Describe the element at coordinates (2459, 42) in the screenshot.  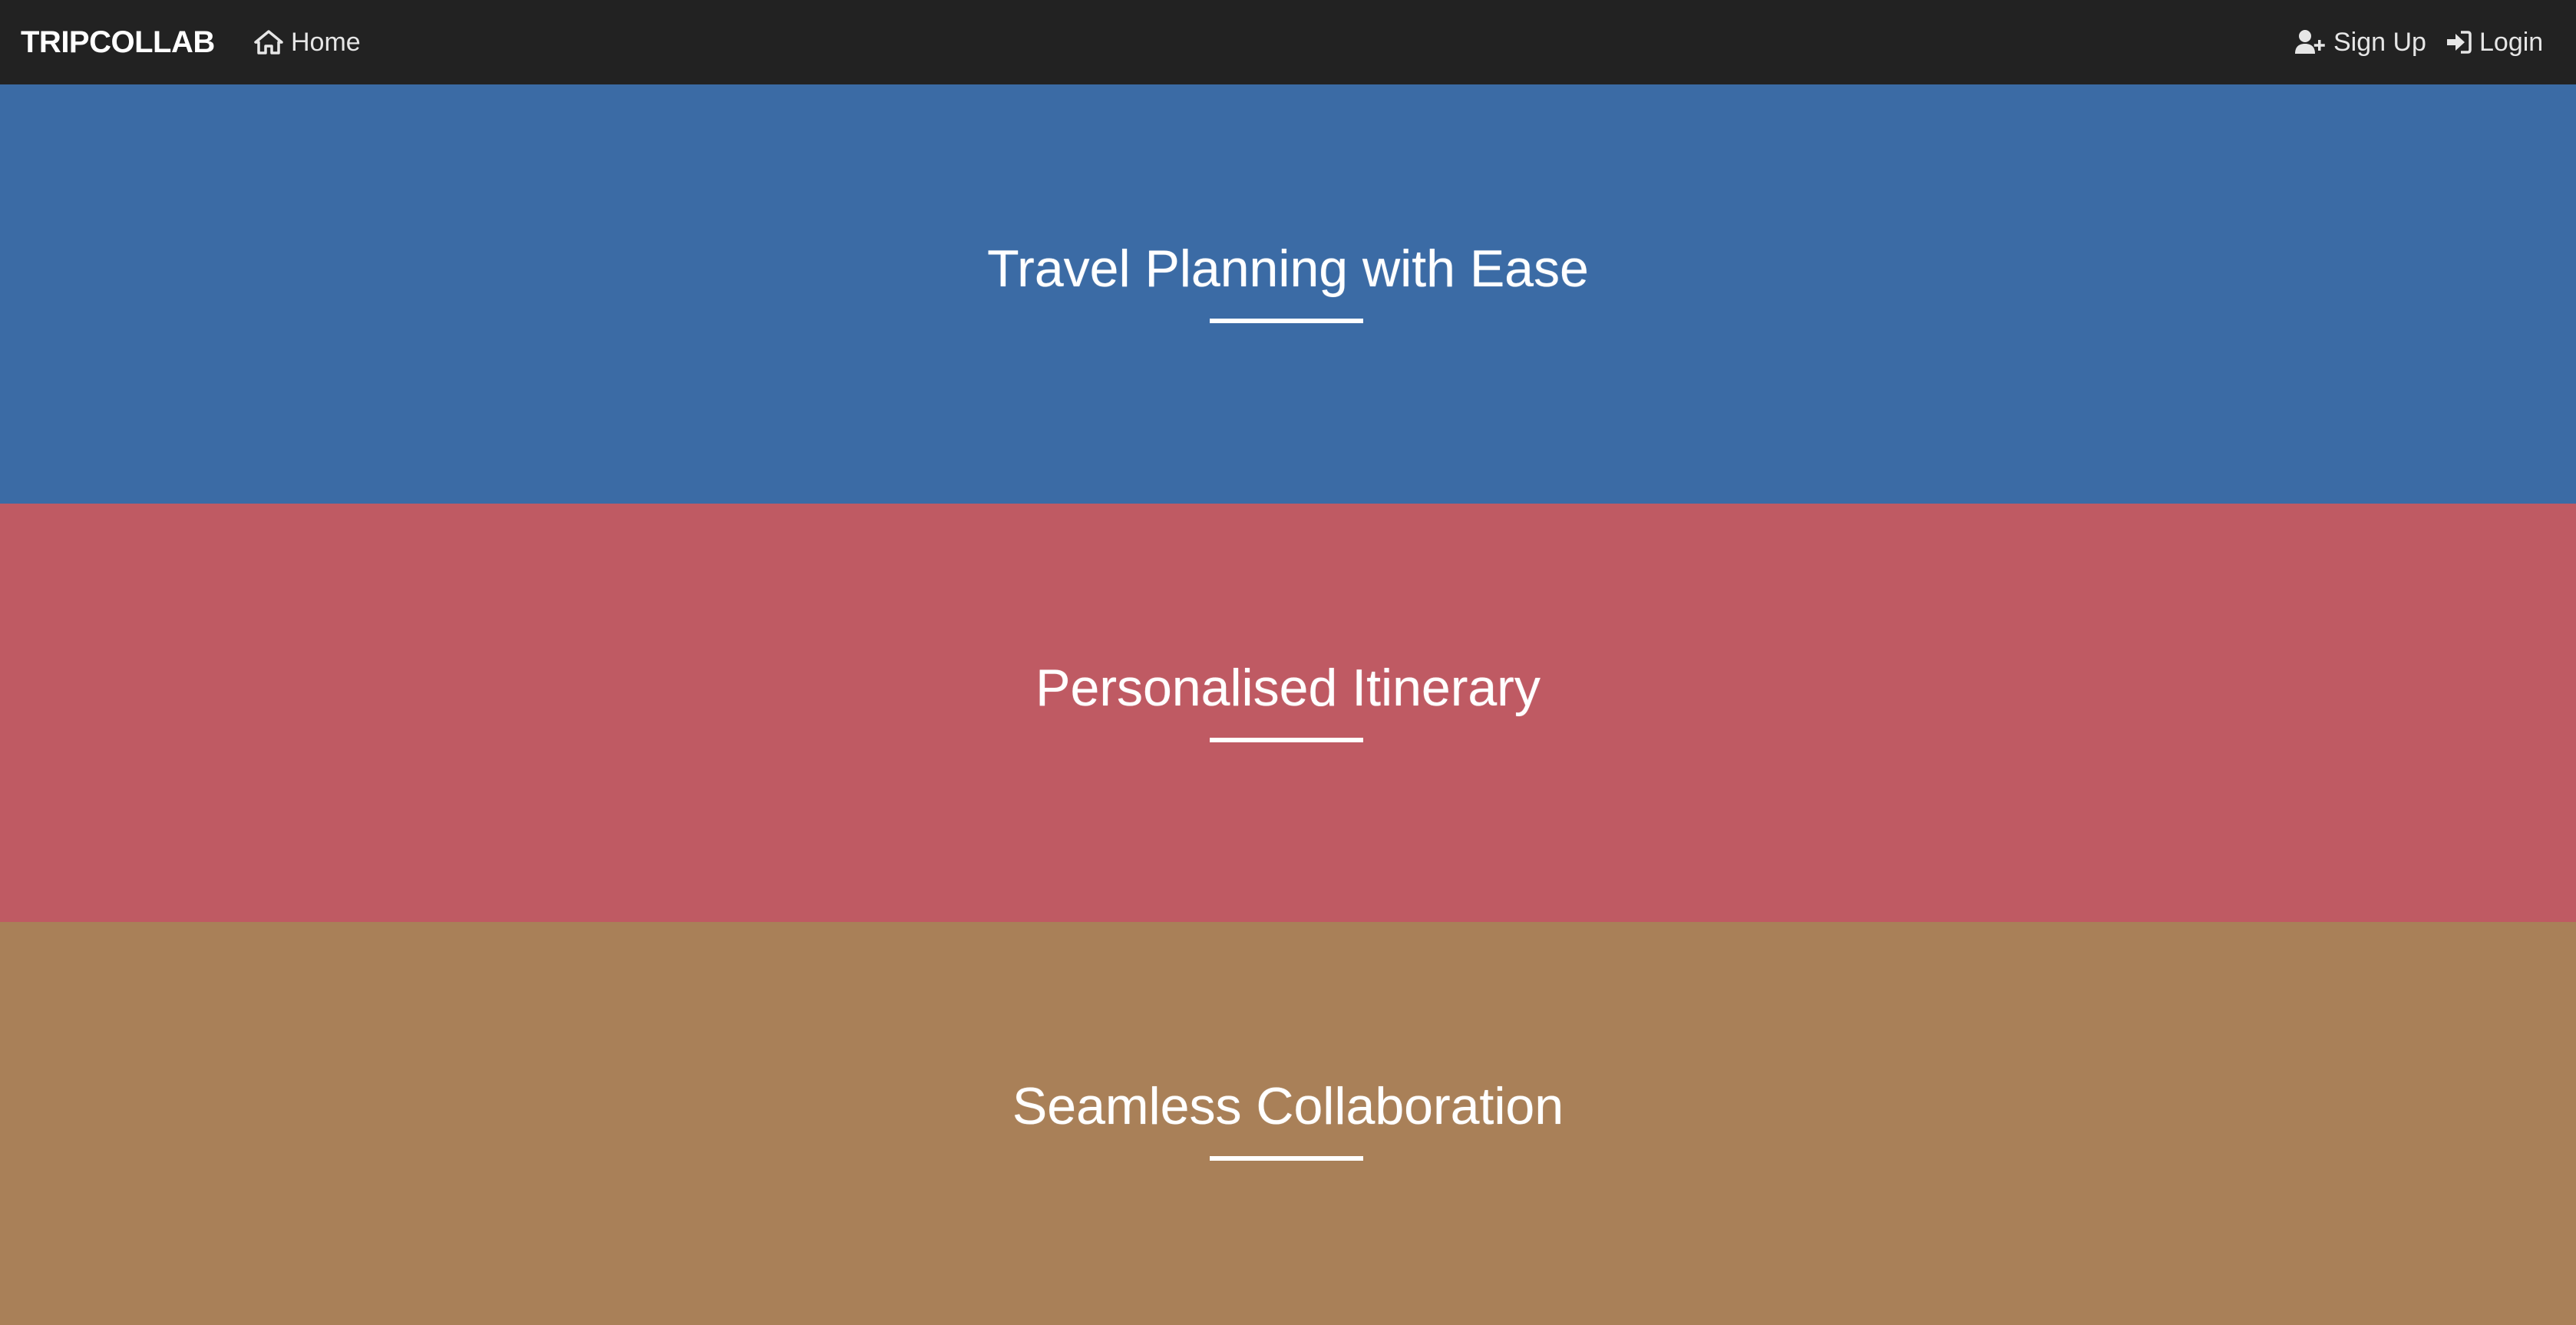
I see `sign-in-icon` at that location.